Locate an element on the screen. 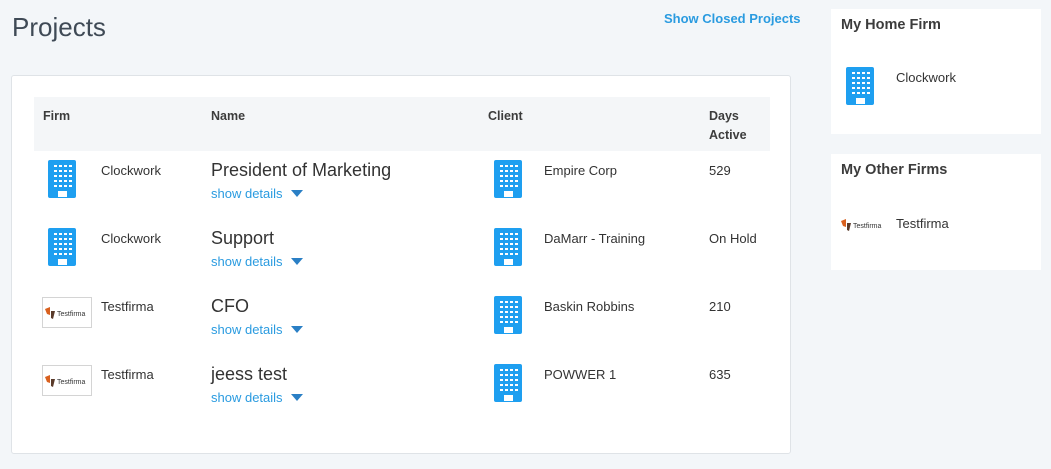  show-closed-projects-link: Show Closed Projects is located at coordinates (732, 18).